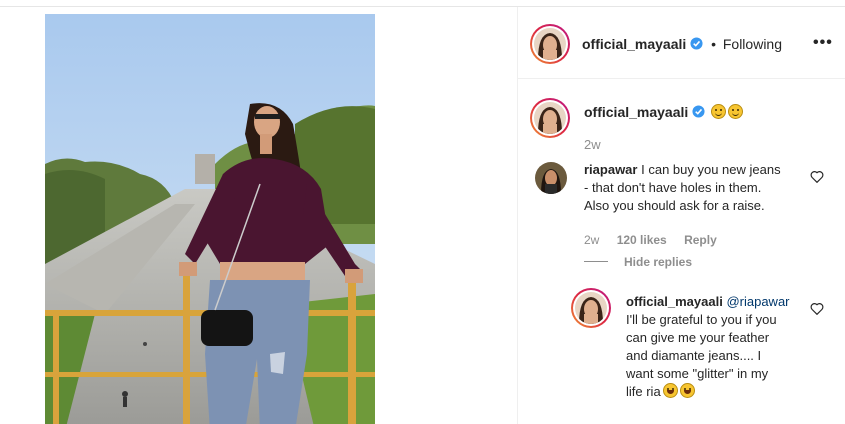 This screenshot has height=424, width=845. I want to click on comment-username: riapawar, so click(610, 169).